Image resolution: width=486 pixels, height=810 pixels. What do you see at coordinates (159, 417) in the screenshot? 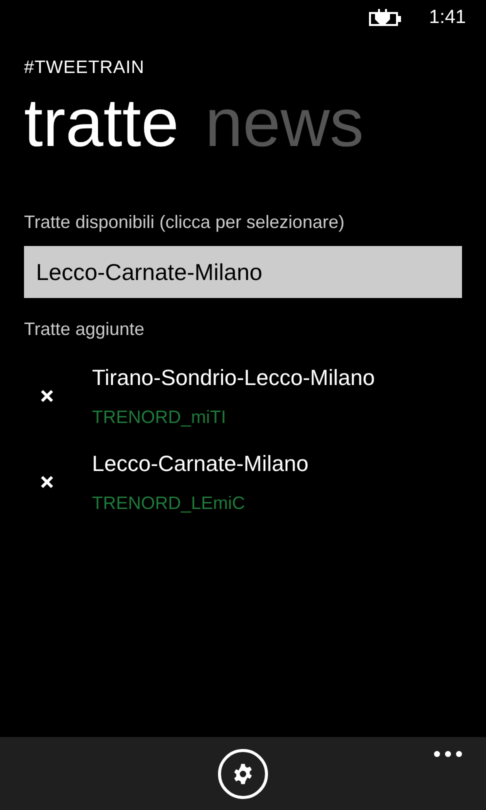
I see `account-name: TRENORD_miTI` at bounding box center [159, 417].